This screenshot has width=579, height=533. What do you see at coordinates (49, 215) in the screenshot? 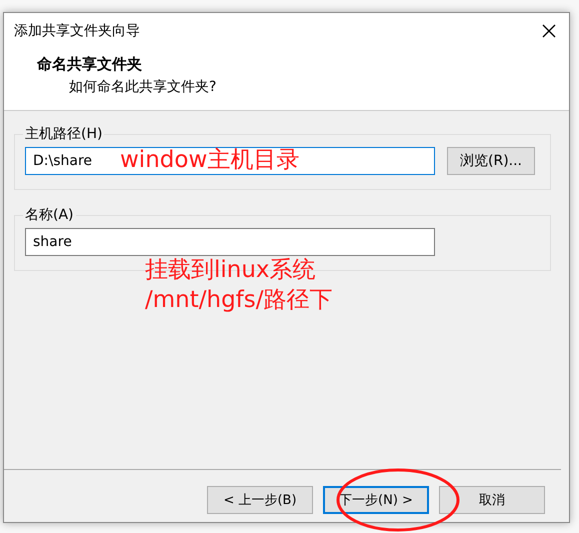
I see `field-label: 名称(A)` at bounding box center [49, 215].